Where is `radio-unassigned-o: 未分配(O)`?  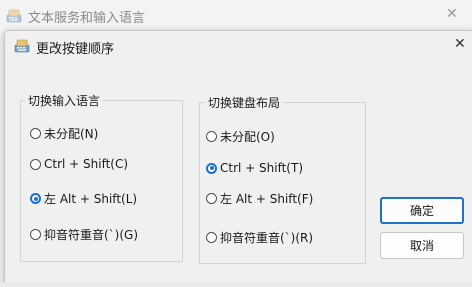
radio-unassigned-o: 未分配(O) is located at coordinates (240, 136).